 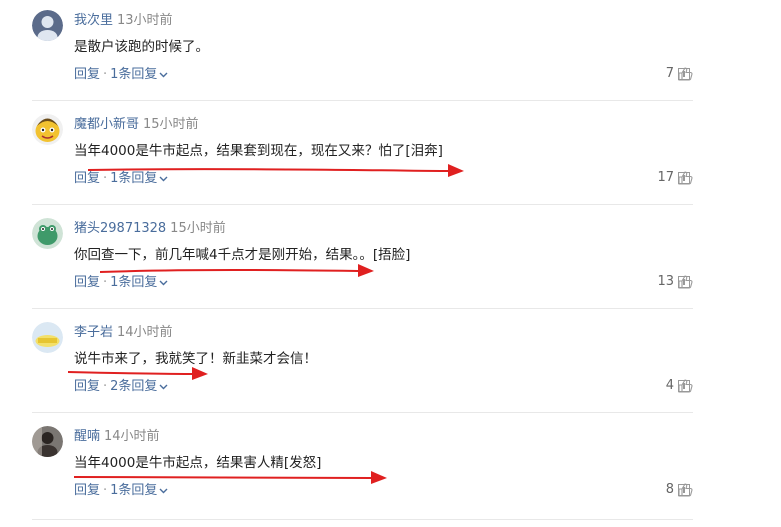 What do you see at coordinates (93, 20) in the screenshot?
I see `username: 我次里` at bounding box center [93, 20].